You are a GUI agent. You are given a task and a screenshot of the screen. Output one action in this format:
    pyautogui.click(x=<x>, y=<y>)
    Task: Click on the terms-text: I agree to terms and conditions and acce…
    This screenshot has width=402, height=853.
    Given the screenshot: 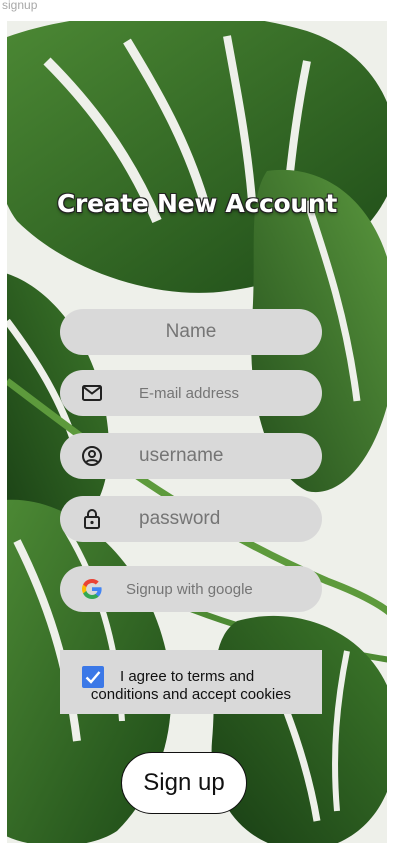 What is the action you would take?
    pyautogui.click(x=191, y=686)
    